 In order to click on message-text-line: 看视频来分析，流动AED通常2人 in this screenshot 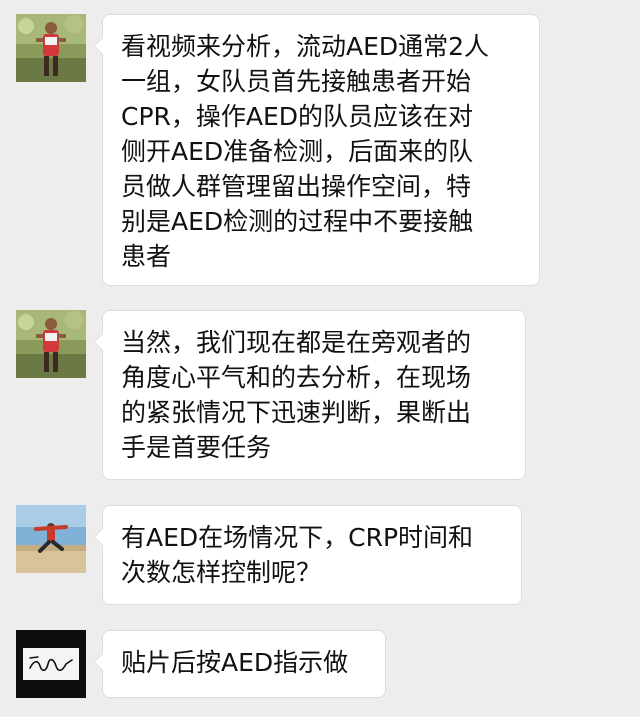, I will do `click(305, 46)`.